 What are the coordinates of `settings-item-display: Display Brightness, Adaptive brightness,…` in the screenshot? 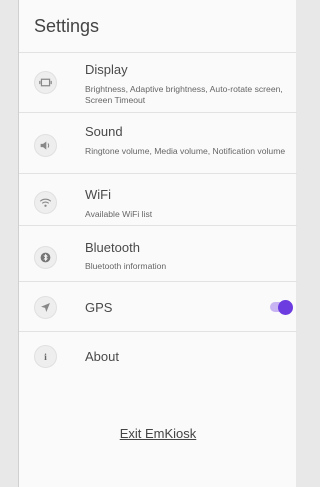 It's located at (158, 82).